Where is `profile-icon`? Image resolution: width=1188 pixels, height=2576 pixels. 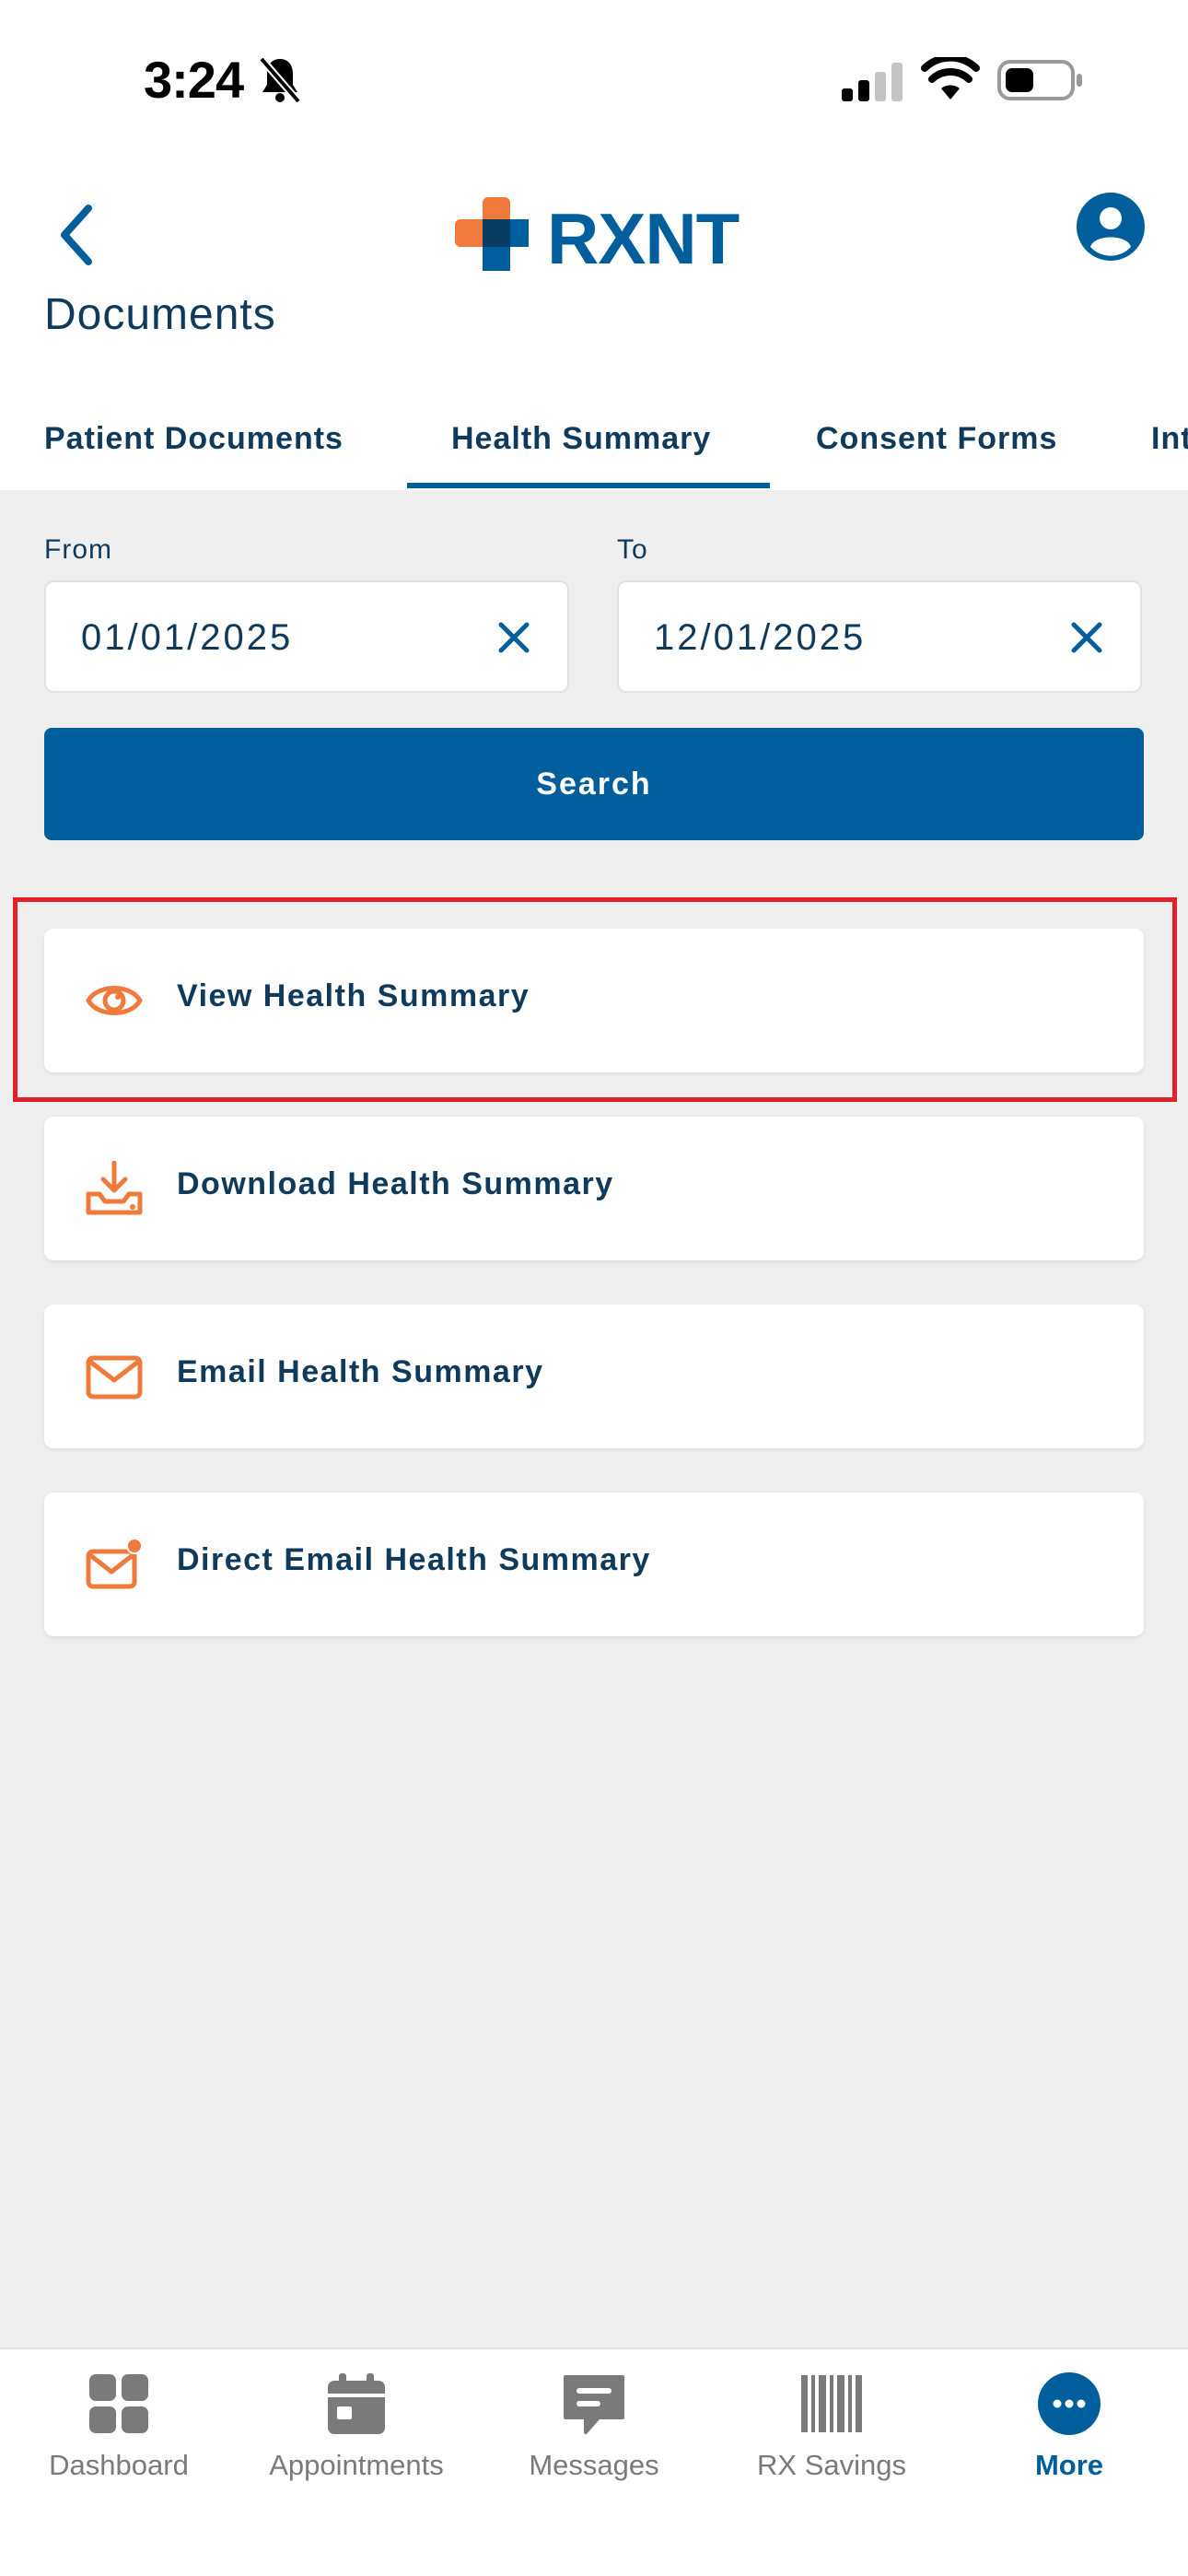
profile-icon is located at coordinates (1111, 227).